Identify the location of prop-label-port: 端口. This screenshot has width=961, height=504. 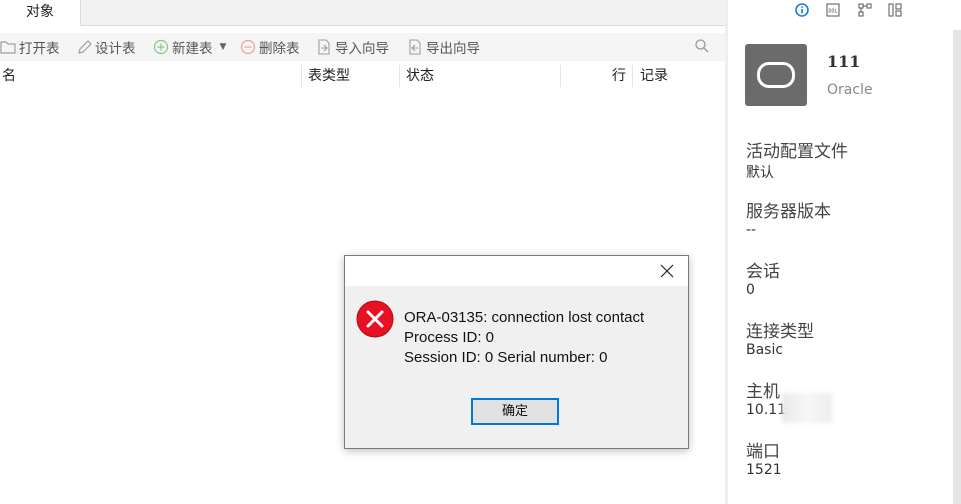
(763, 452).